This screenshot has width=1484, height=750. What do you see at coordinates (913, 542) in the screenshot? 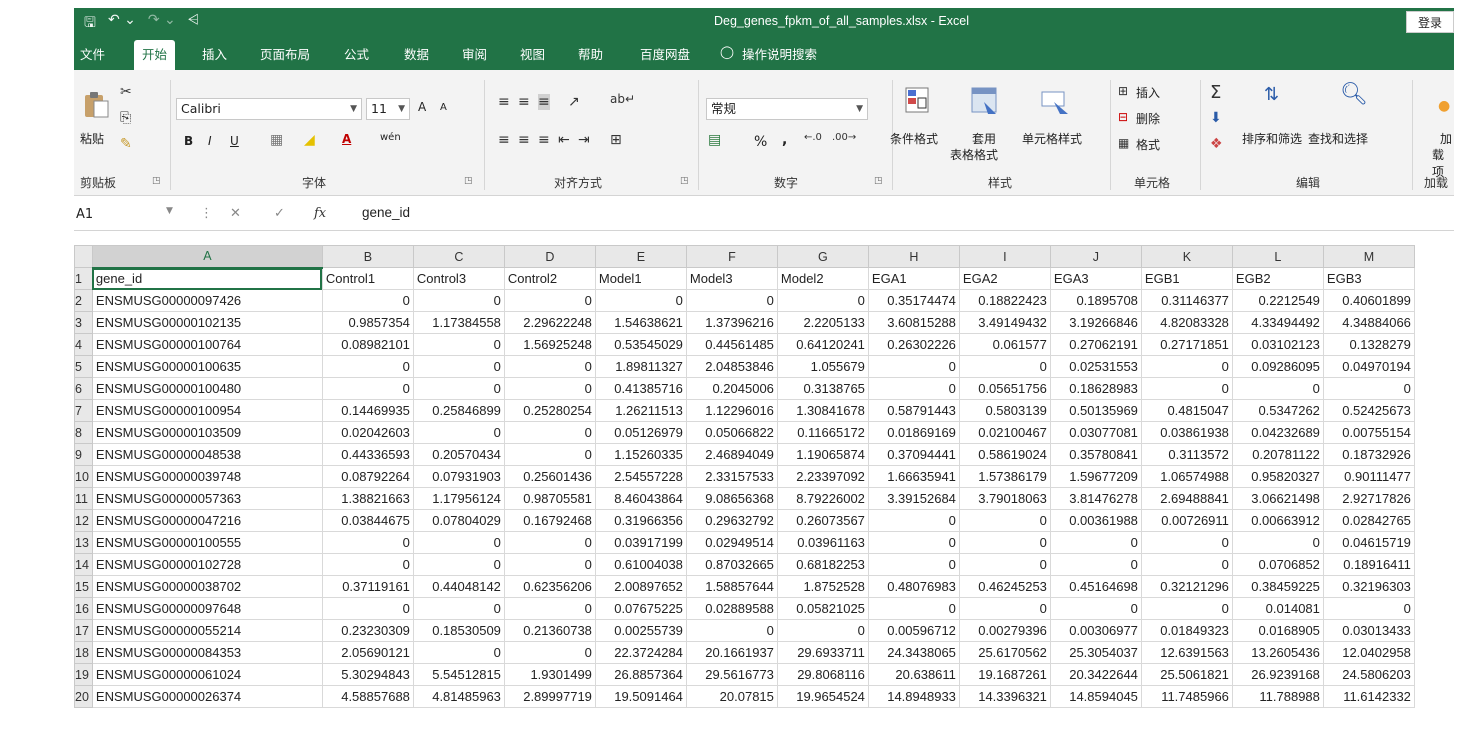
I see `cell-H13: 0` at bounding box center [913, 542].